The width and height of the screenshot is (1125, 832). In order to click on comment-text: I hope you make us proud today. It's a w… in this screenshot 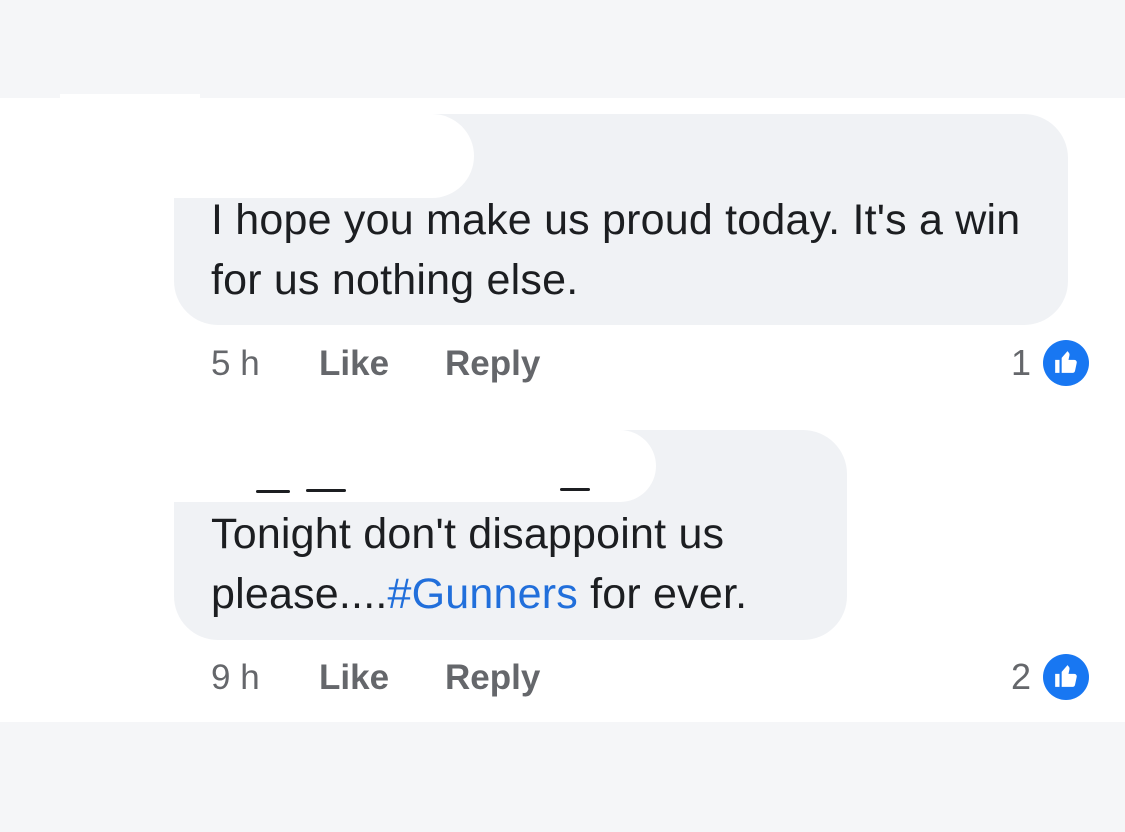, I will do `click(616, 250)`.